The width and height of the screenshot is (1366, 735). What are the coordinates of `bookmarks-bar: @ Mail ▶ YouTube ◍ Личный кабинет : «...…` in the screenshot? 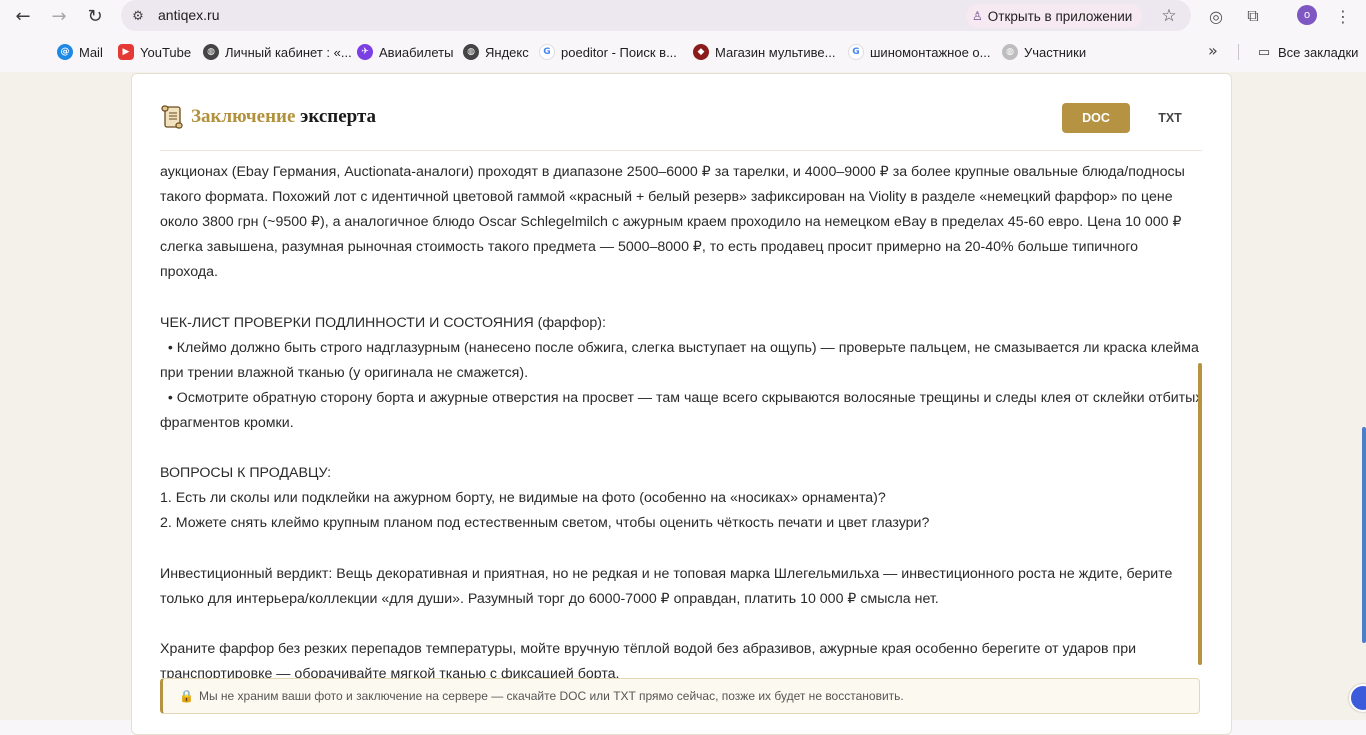 It's located at (683, 52).